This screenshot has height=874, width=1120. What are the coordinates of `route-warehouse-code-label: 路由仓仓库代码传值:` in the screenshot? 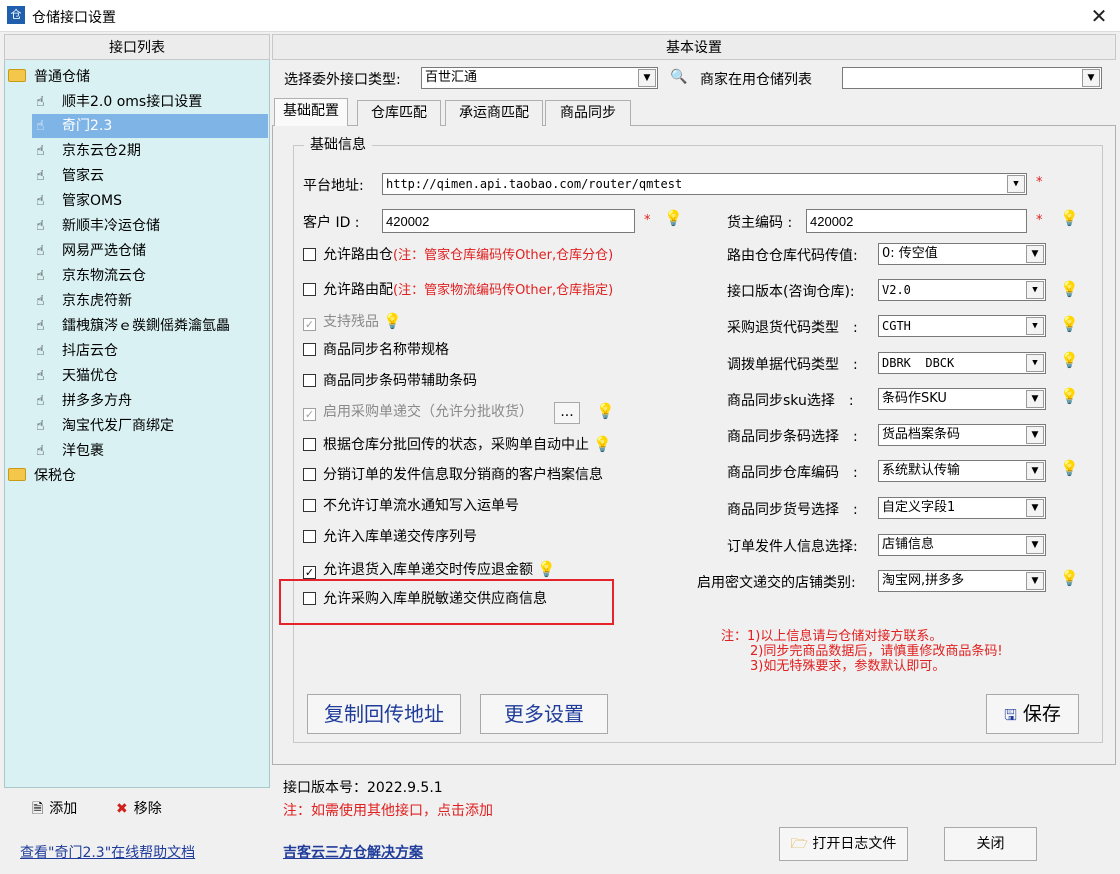 It's located at (792, 256).